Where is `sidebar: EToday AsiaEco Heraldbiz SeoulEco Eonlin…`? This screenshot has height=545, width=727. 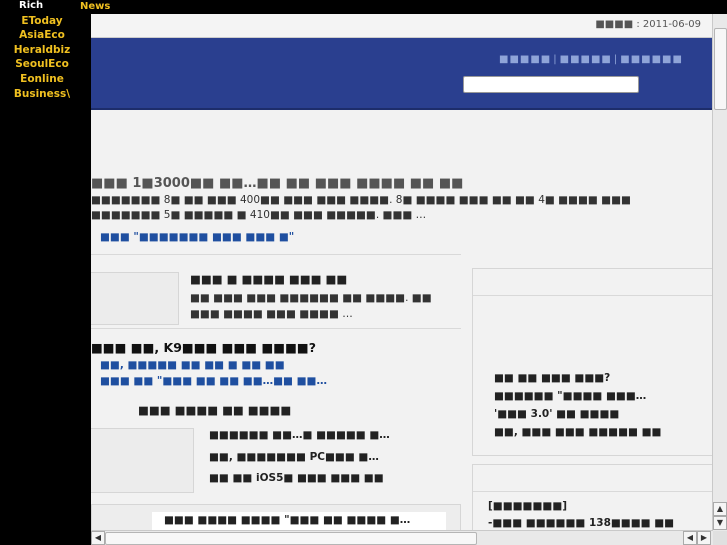
sidebar: EToday AsiaEco Heraldbiz SeoulEco Eonlin… is located at coordinates (45, 279).